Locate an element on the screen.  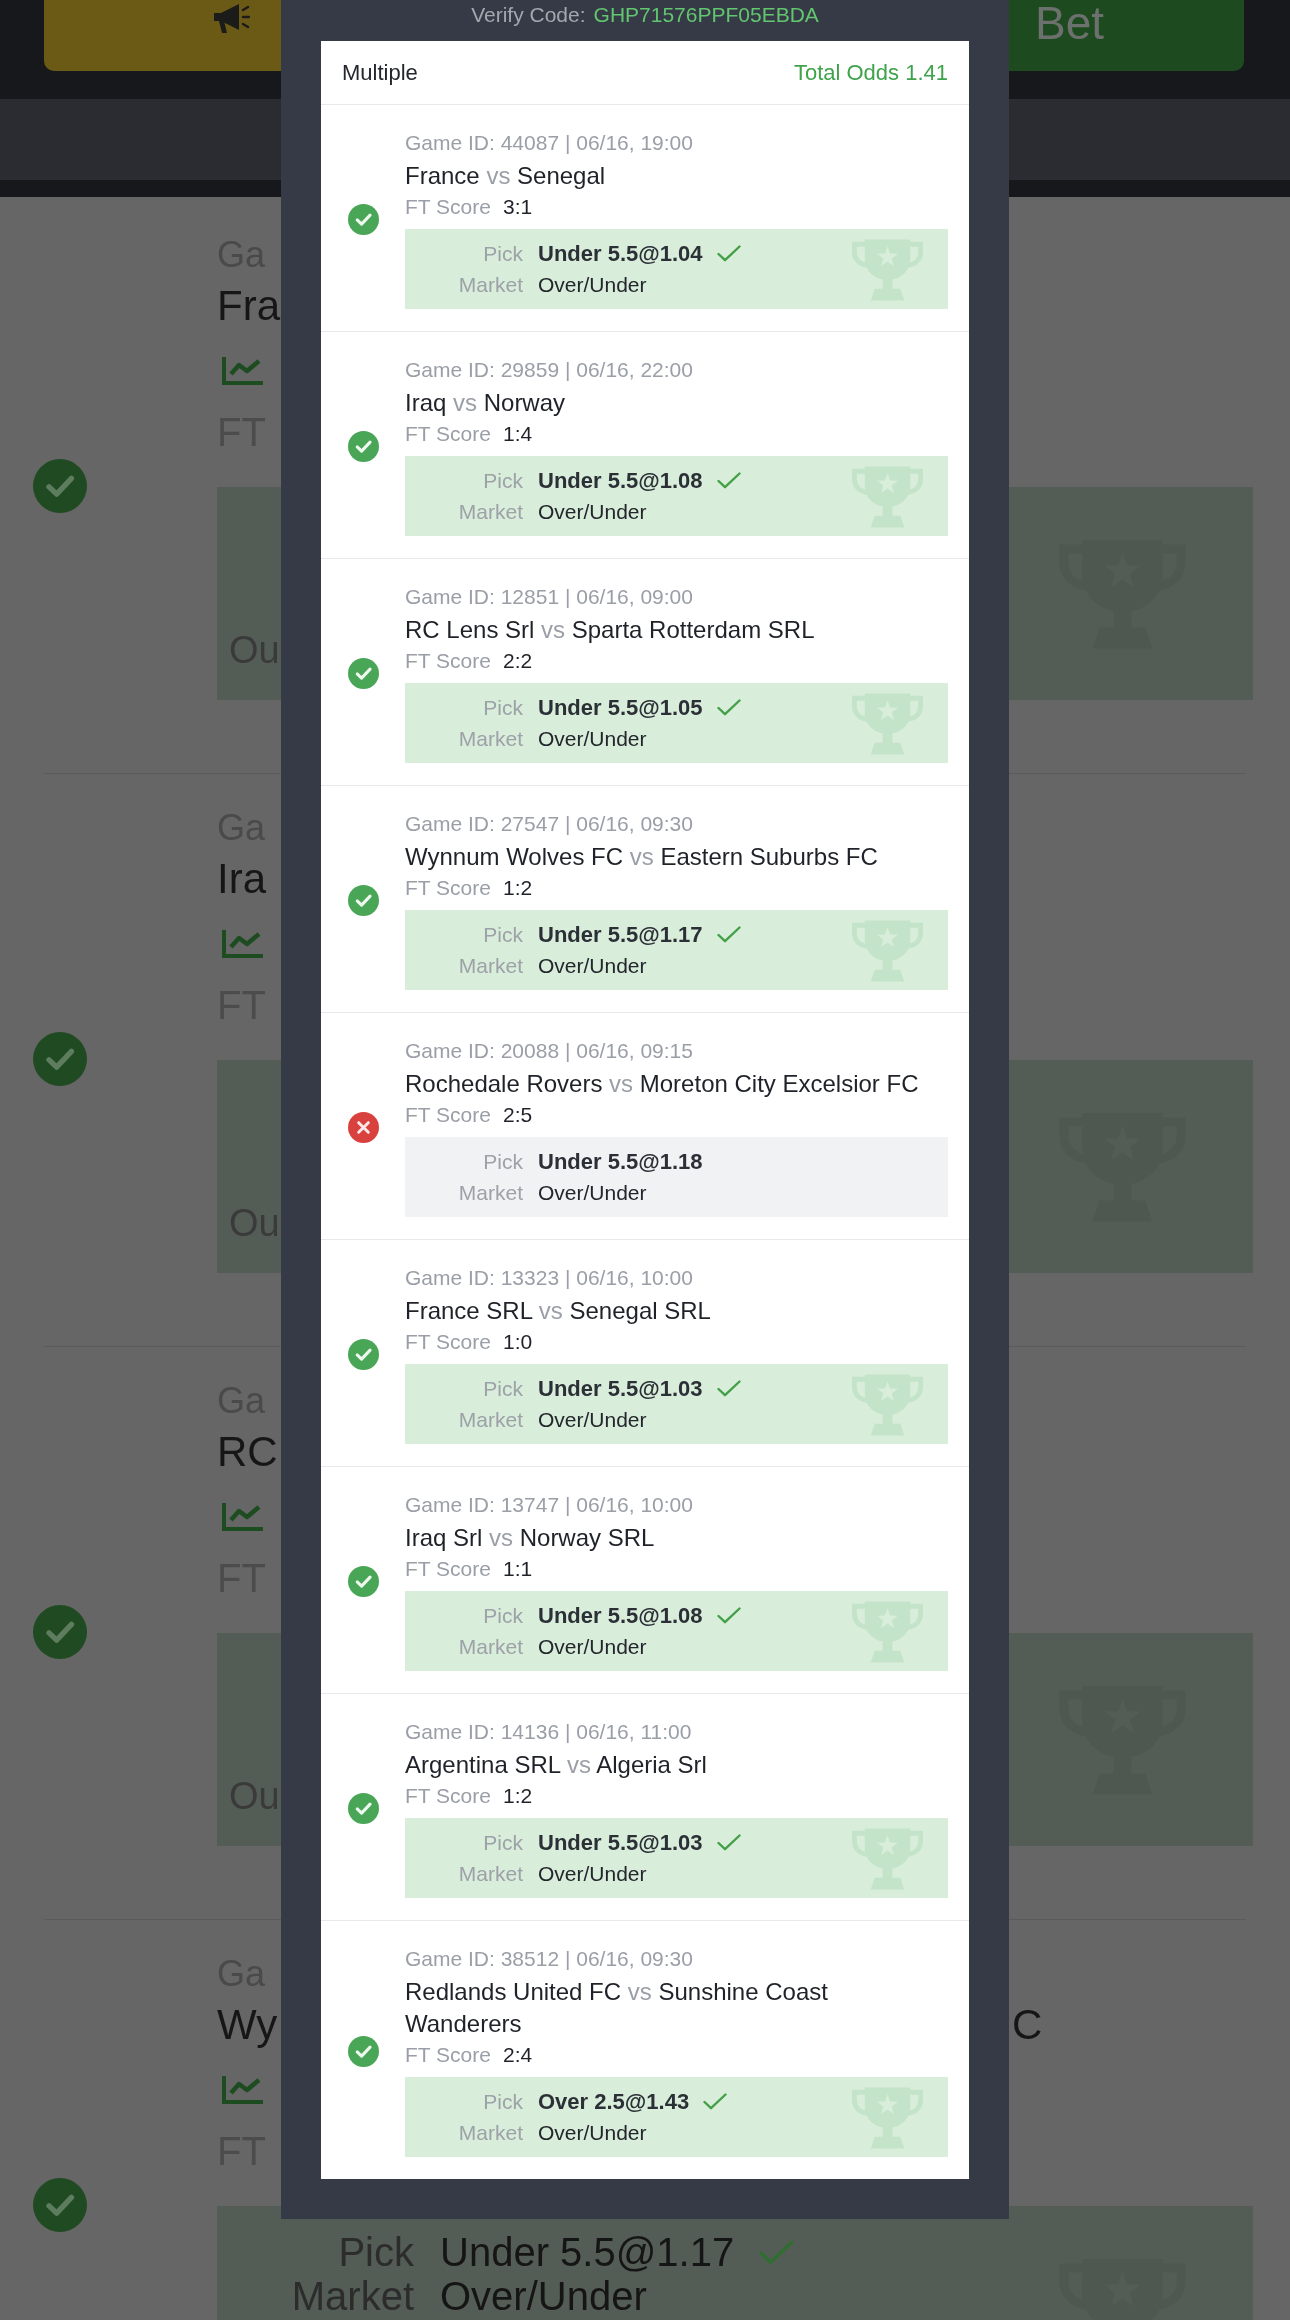
match-title: Iraq vs Norway is located at coordinates (485, 402).